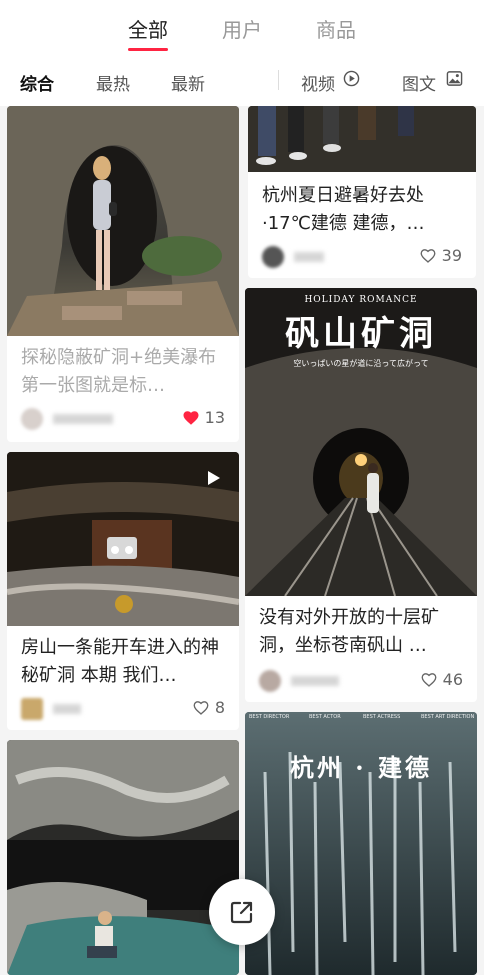  I want to click on note-meta: 39, so click(362, 257).